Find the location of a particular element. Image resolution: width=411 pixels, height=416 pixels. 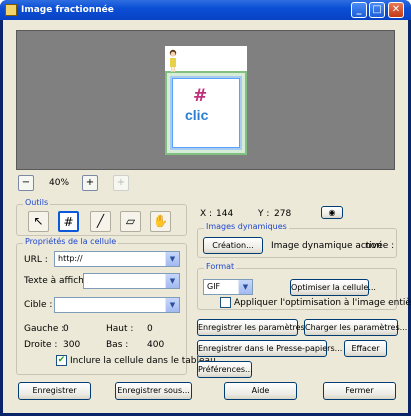

close-button: Fermer is located at coordinates (359, 391).